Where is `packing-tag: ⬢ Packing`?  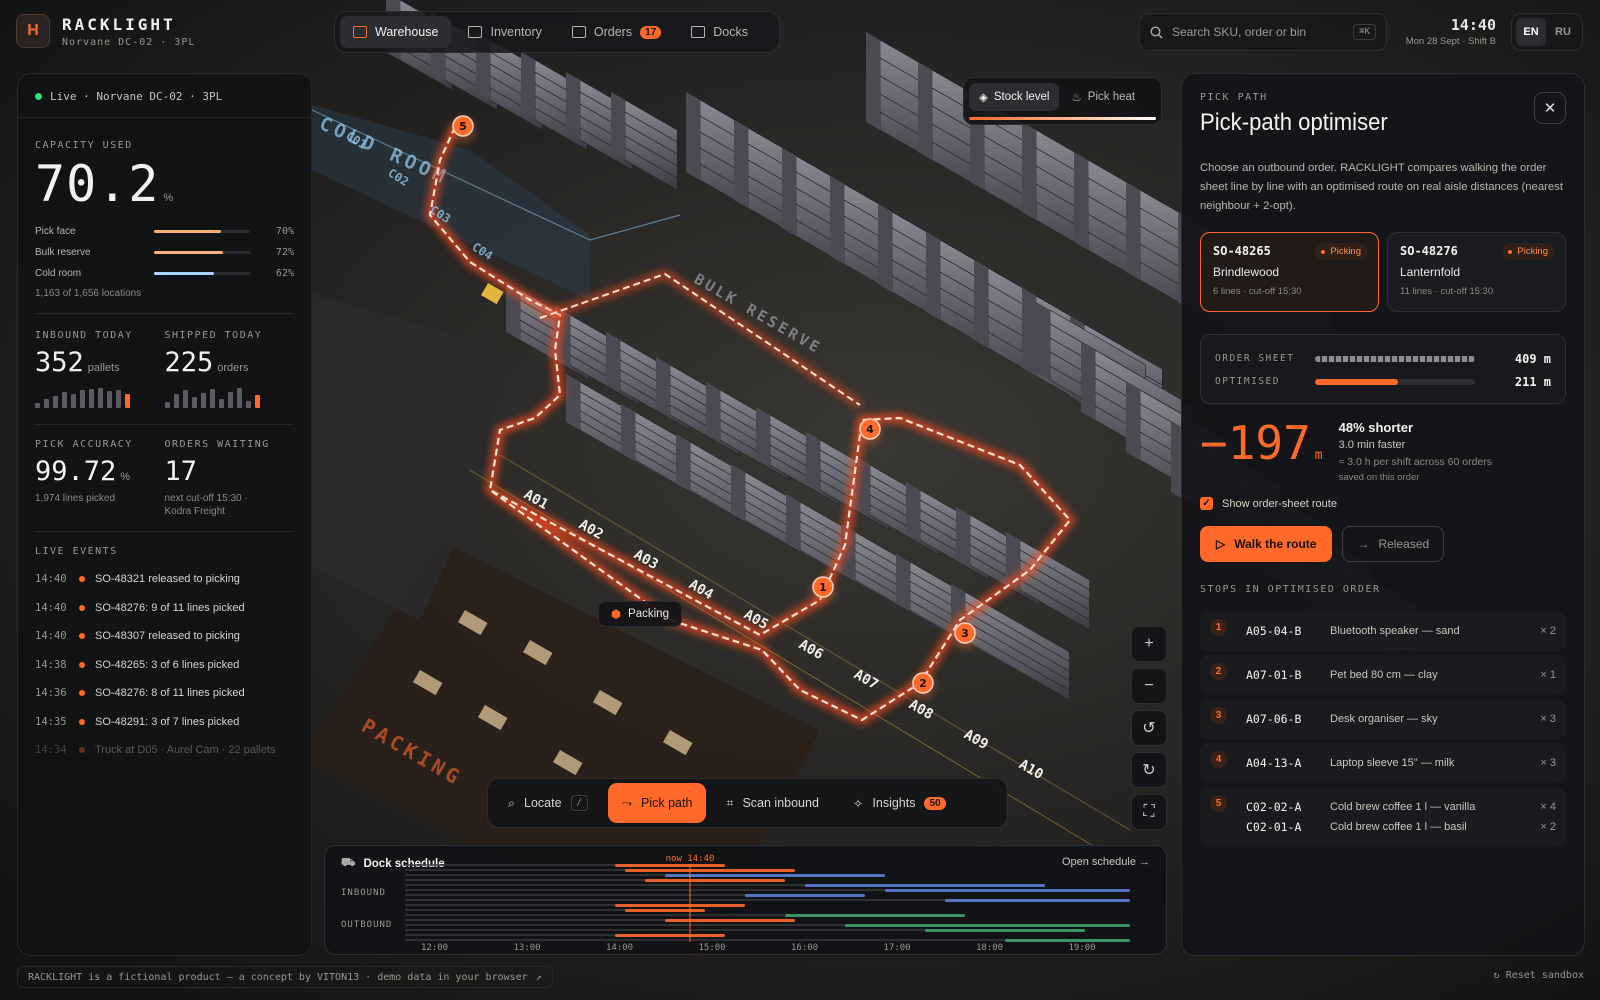
packing-tag: ⬢ Packing is located at coordinates (640, 614).